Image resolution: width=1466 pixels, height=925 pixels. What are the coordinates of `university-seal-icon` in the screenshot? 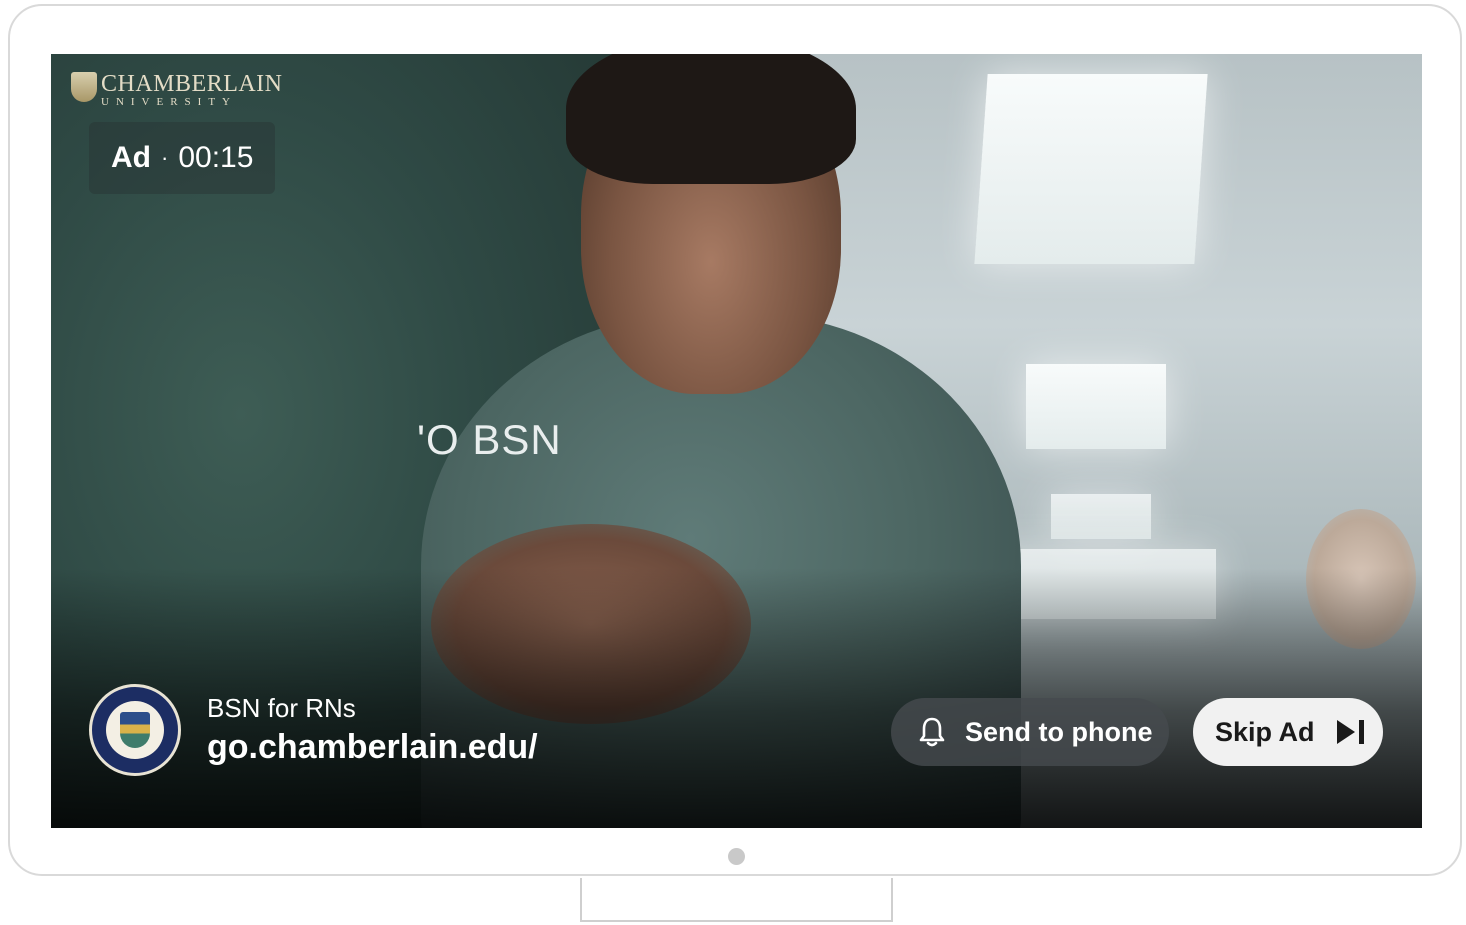 It's located at (135, 730).